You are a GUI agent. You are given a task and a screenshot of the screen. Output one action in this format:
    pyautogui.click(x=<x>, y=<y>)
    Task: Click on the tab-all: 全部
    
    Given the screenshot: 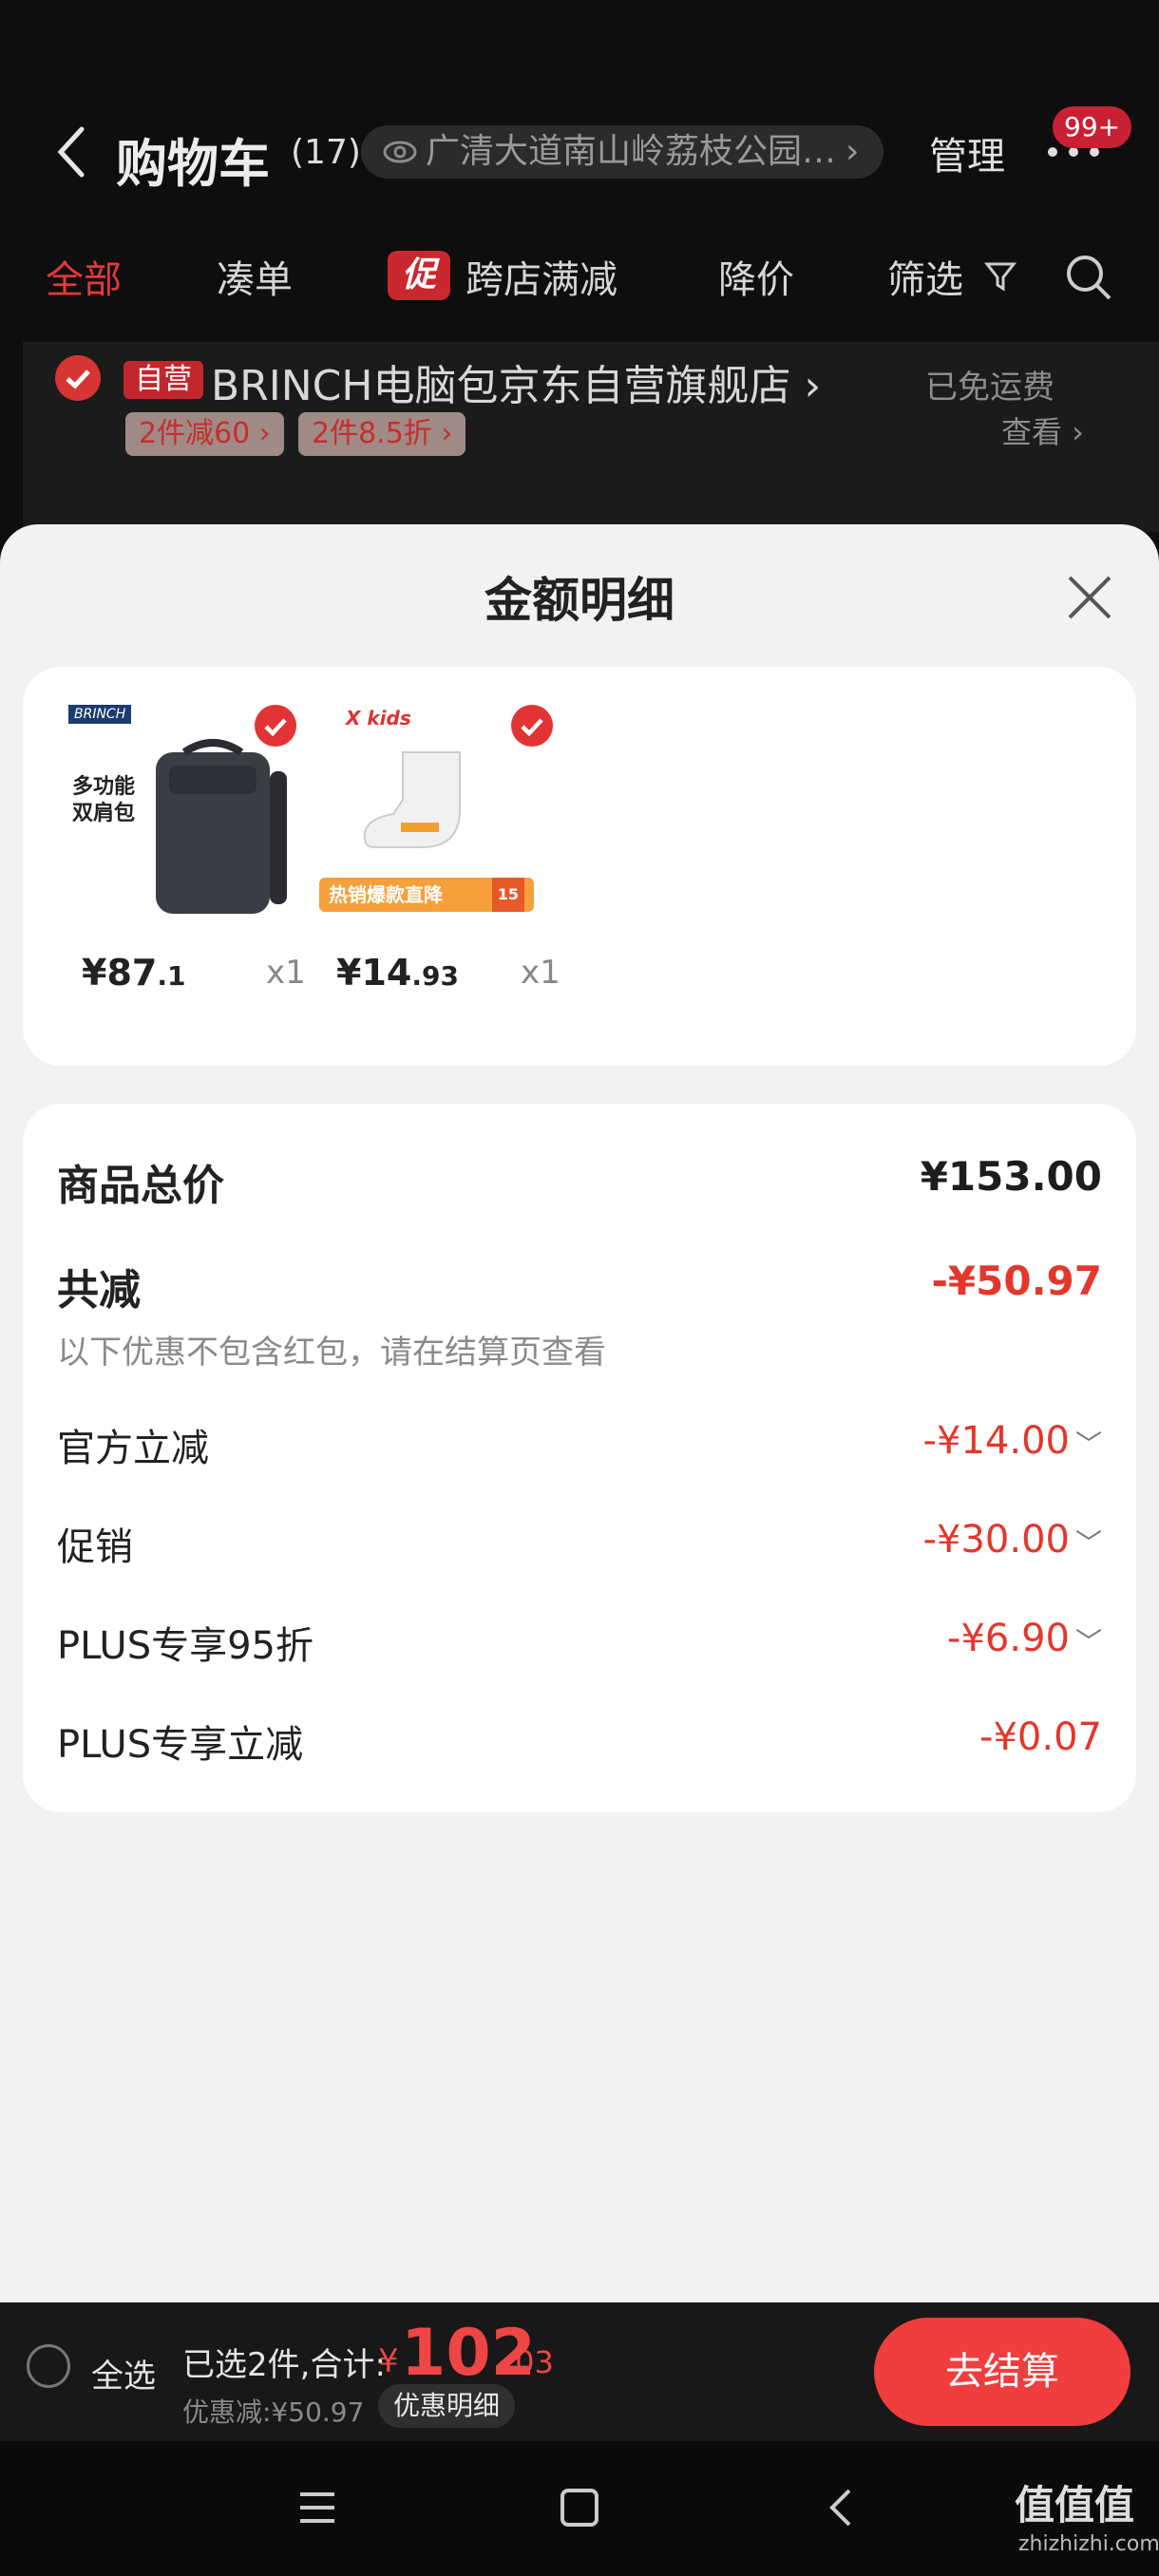 What is the action you would take?
    pyautogui.click(x=84, y=276)
    